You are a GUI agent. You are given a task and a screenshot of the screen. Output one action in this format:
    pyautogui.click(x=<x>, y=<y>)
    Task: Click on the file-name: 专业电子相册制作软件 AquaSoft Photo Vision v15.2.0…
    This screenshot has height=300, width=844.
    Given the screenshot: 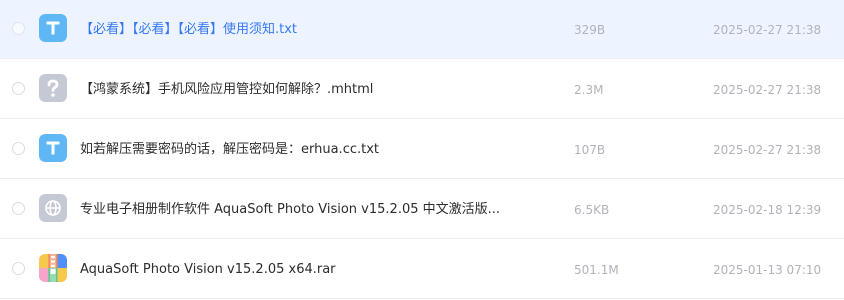 What is the action you would take?
    pyautogui.click(x=290, y=209)
    